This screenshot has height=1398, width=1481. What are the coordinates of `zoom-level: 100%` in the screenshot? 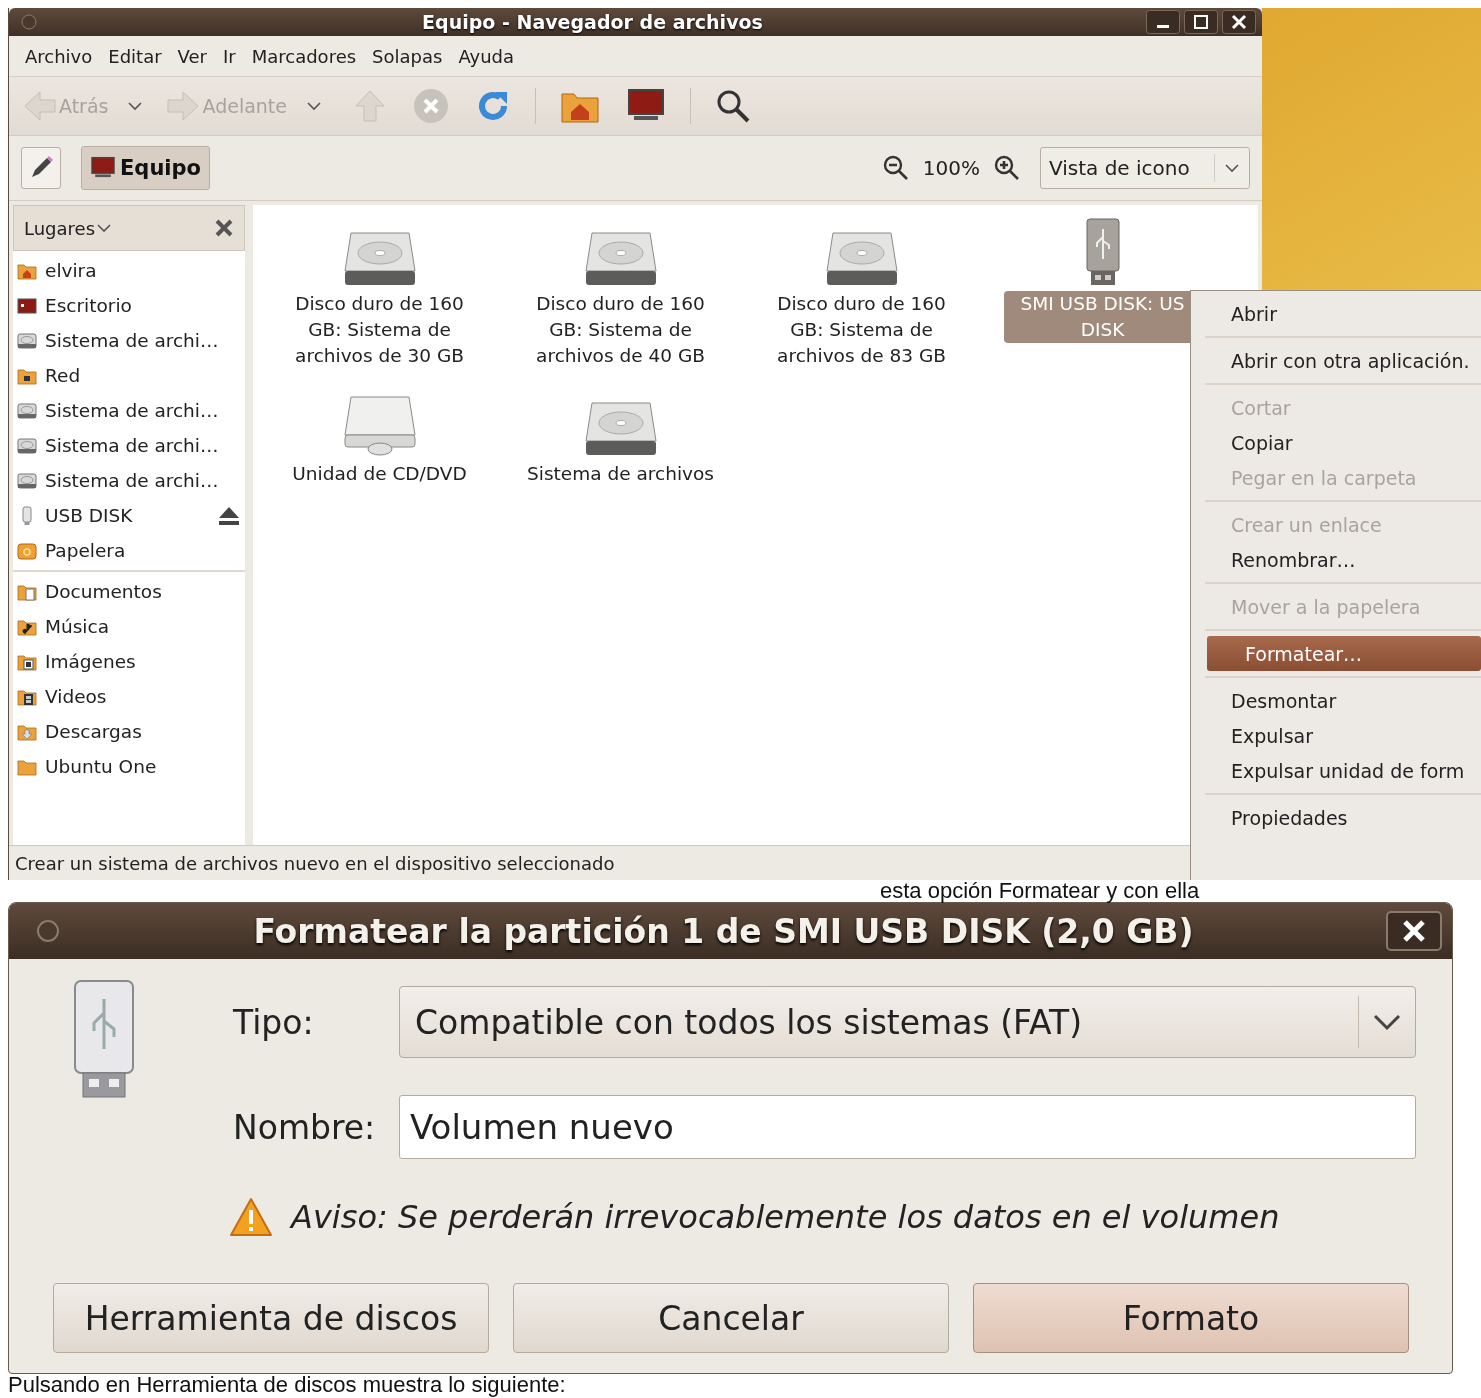 It's located at (951, 168).